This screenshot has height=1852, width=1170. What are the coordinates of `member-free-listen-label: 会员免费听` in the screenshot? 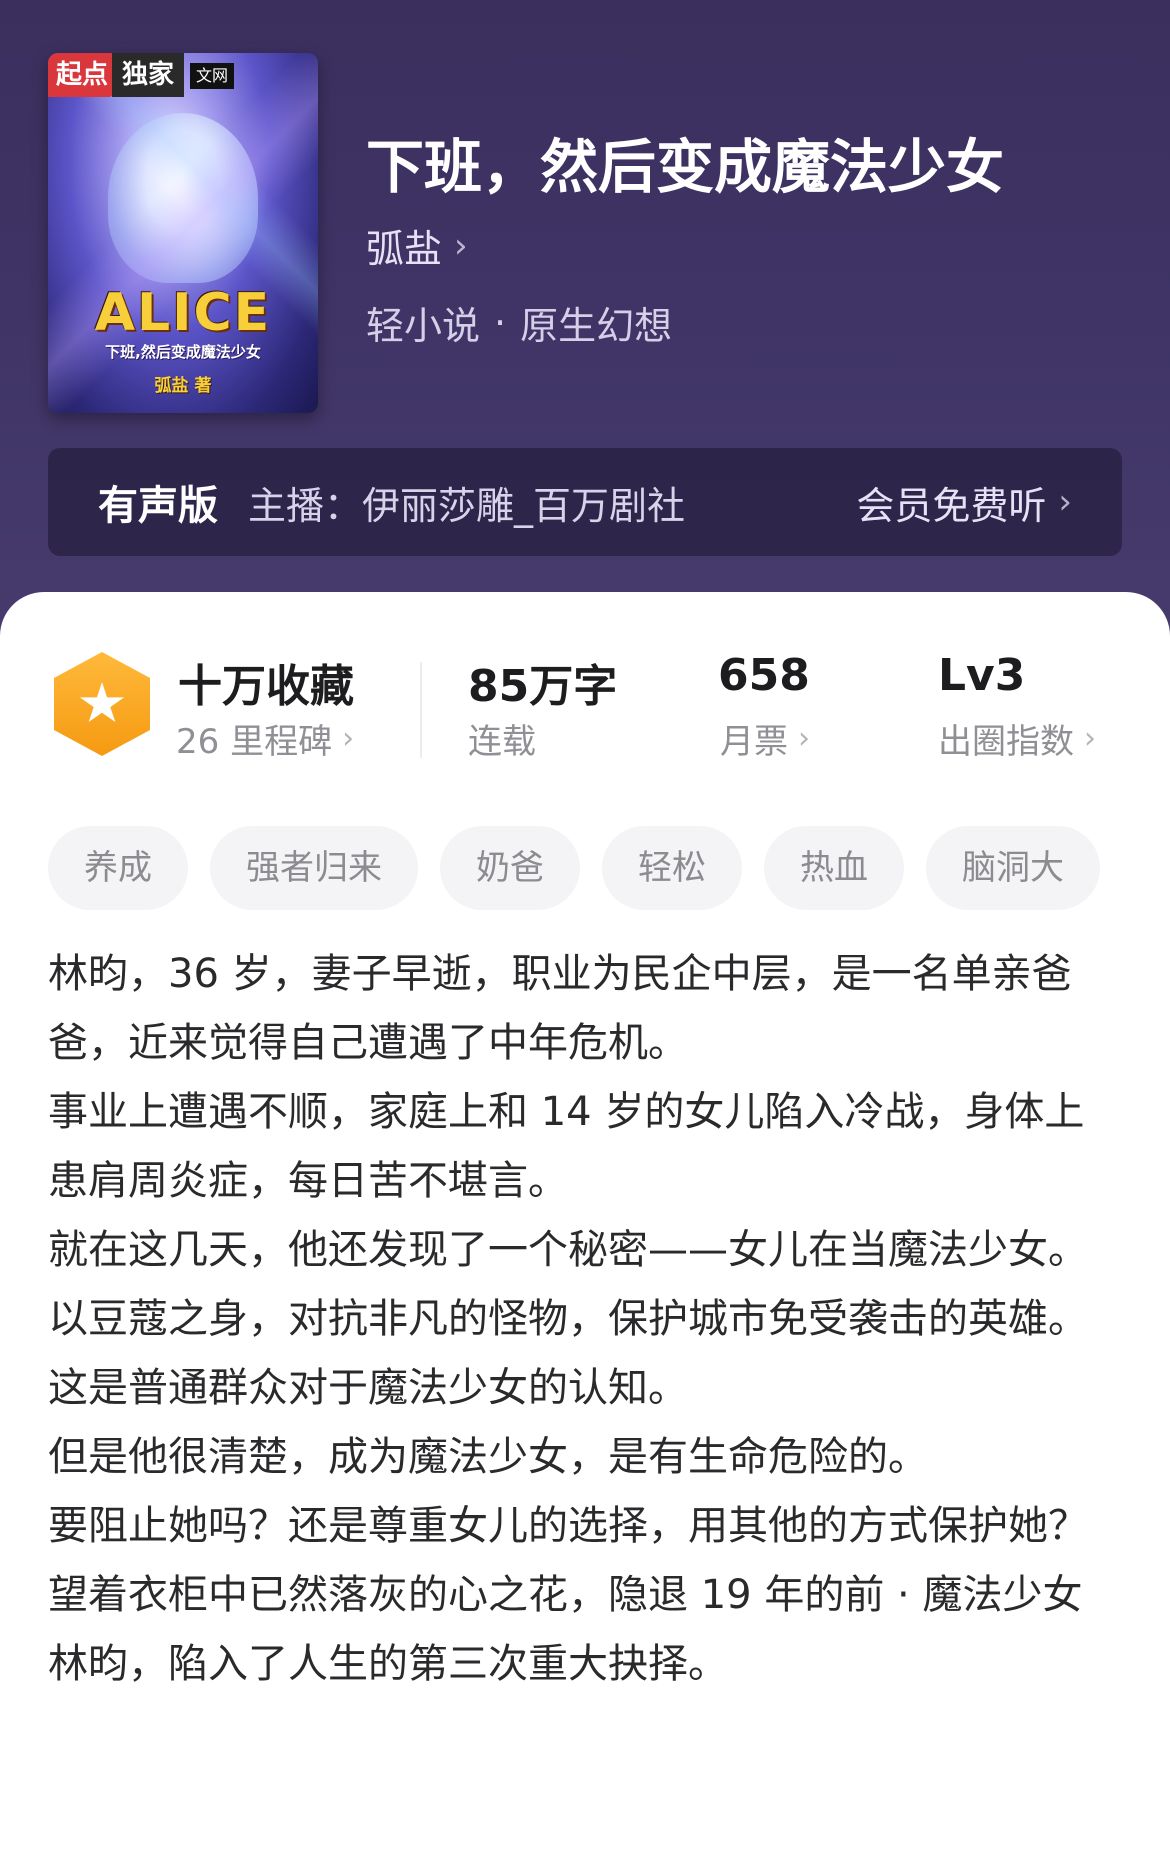 It's located at (951, 505).